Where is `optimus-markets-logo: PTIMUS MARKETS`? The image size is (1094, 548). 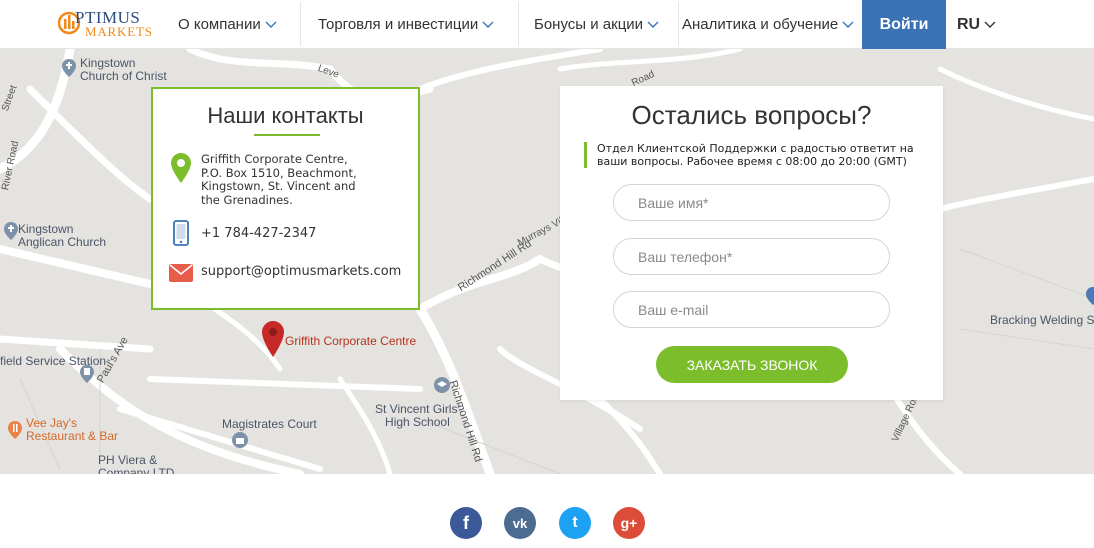
optimus-markets-logo: PTIMUS MARKETS is located at coordinates (108, 24).